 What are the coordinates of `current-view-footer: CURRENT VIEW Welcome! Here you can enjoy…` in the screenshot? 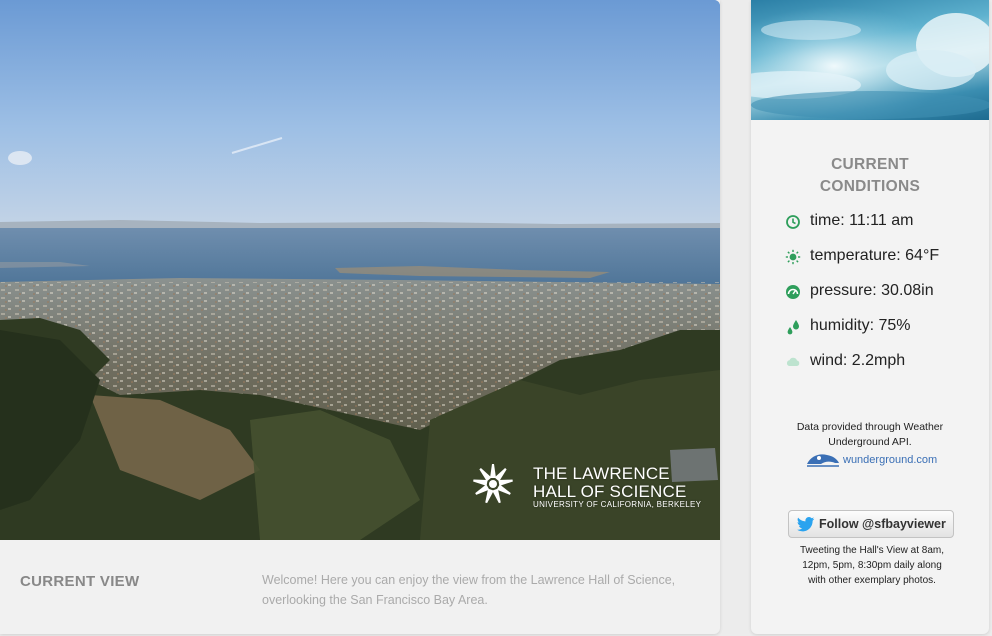 It's located at (360, 587).